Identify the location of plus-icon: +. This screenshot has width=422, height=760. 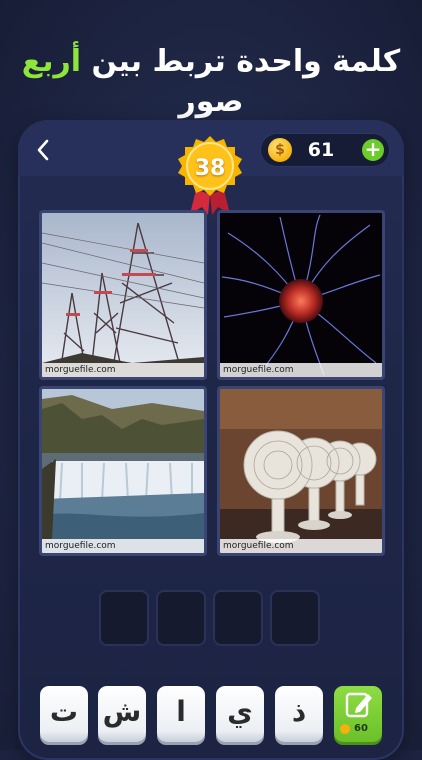
(373, 149).